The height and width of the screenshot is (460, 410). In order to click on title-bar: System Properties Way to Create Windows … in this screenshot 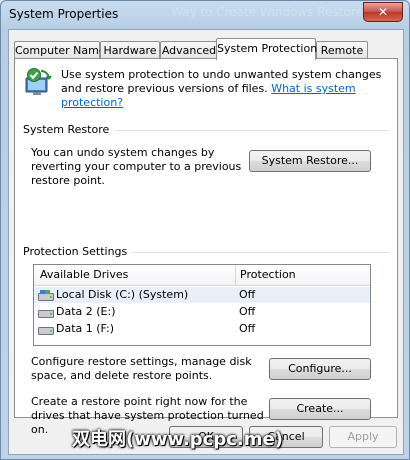, I will do `click(205, 15)`.